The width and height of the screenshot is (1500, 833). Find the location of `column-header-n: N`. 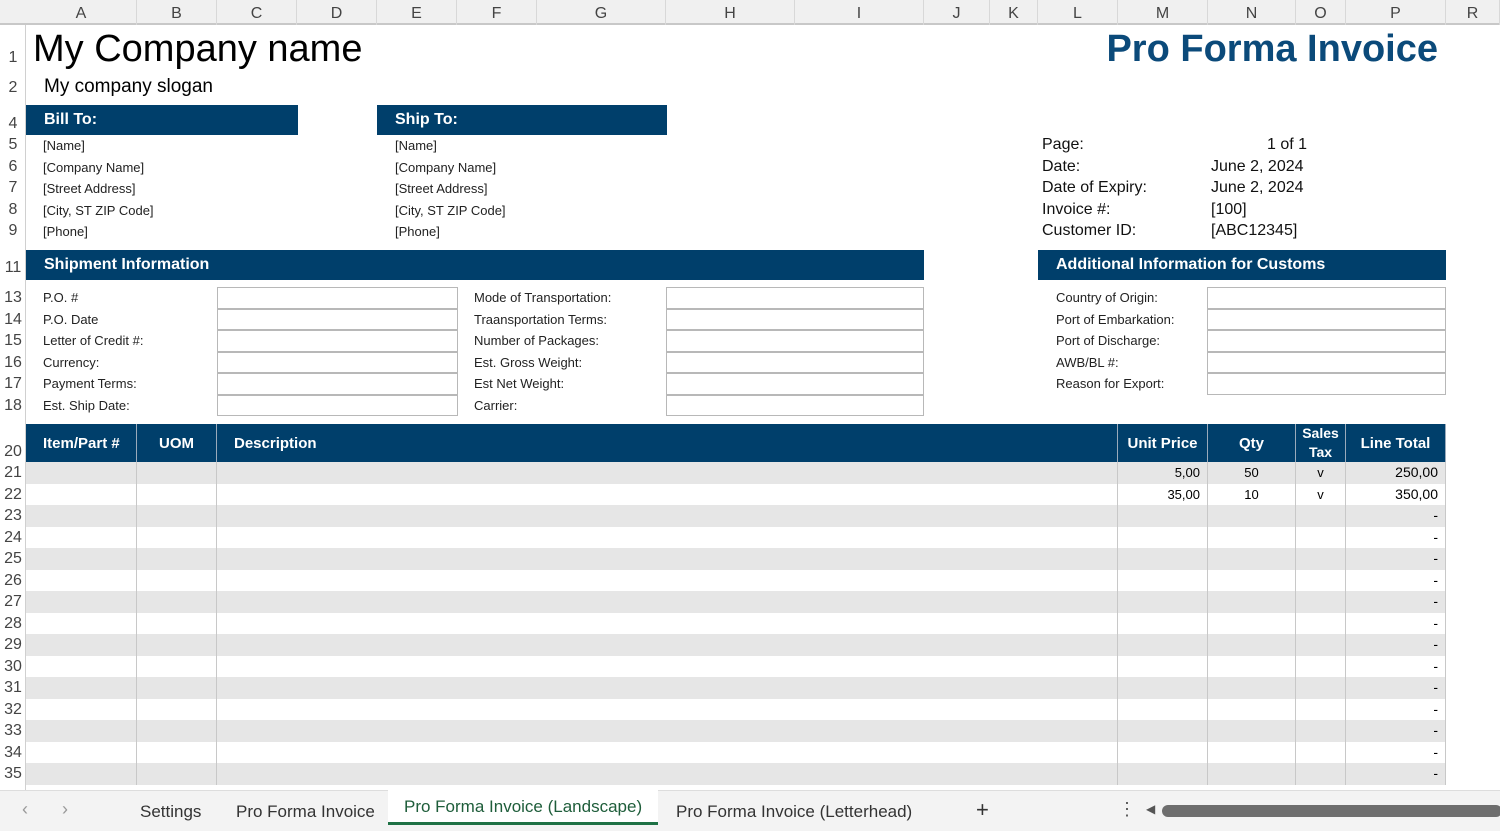

column-header-n: N is located at coordinates (1252, 12).